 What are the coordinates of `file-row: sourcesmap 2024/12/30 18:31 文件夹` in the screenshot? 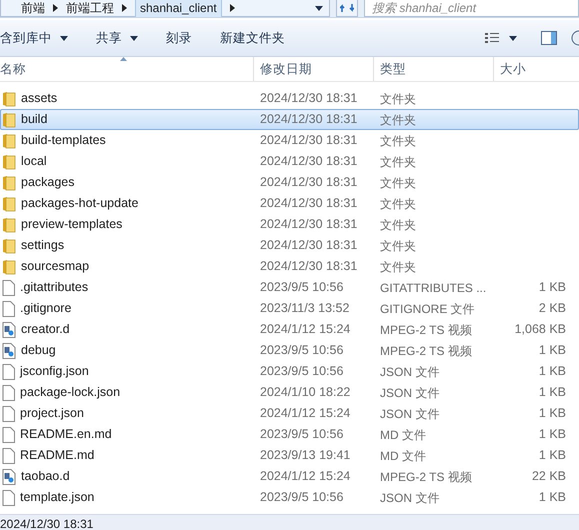 It's located at (289, 266).